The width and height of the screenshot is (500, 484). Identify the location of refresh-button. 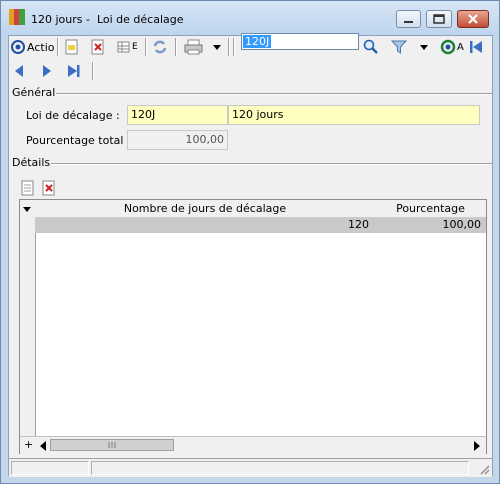
(160, 47).